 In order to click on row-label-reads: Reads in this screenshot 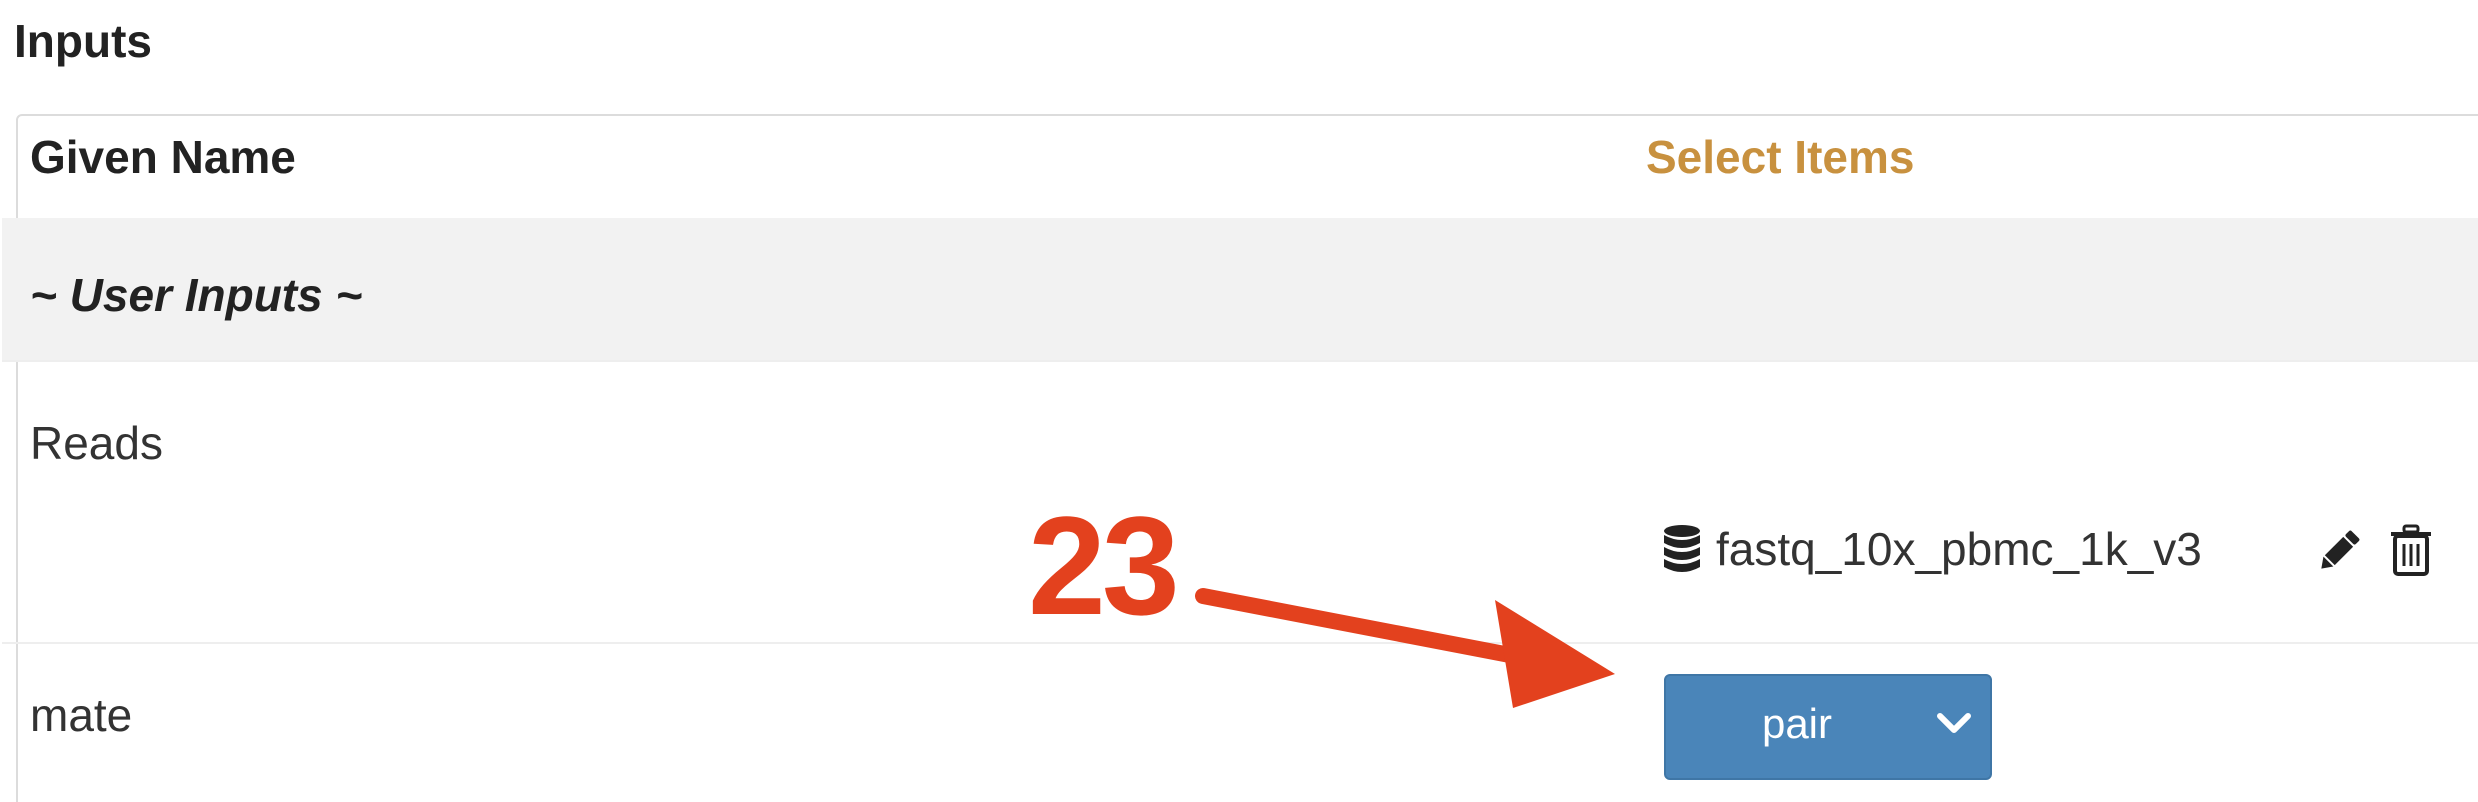, I will do `click(96, 443)`.